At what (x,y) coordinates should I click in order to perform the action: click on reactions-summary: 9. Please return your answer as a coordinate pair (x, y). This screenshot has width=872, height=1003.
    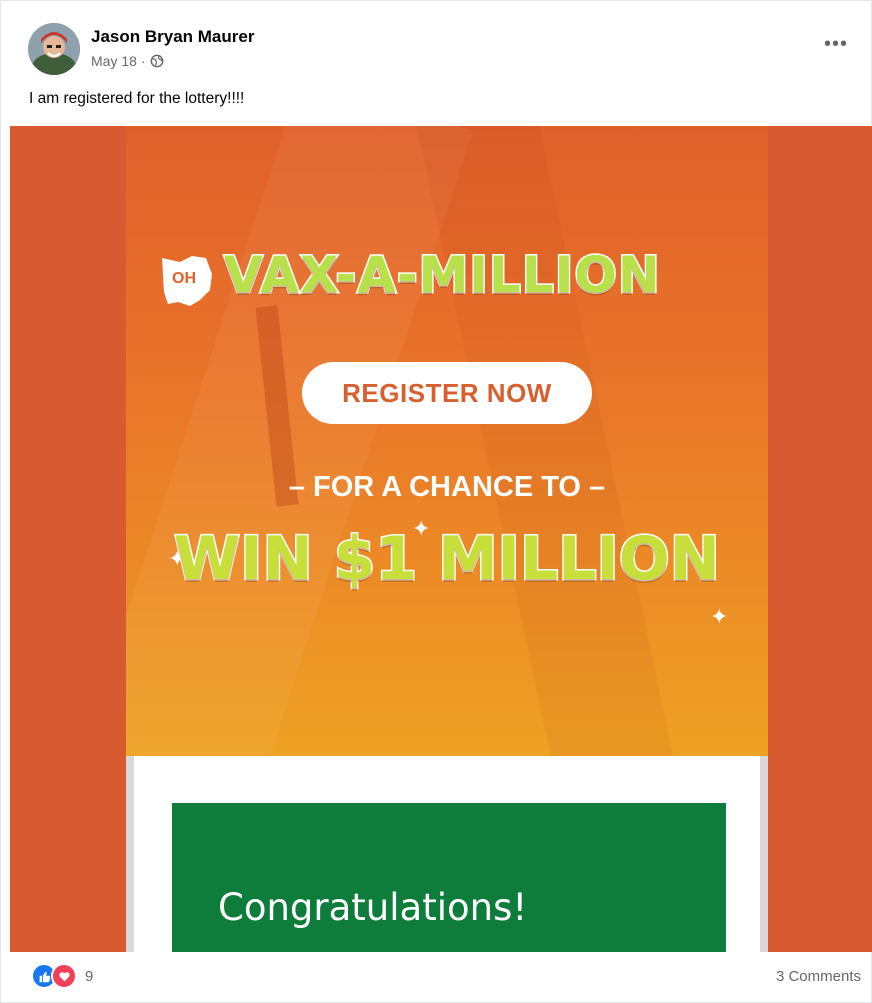
    Looking at the image, I should click on (62, 976).